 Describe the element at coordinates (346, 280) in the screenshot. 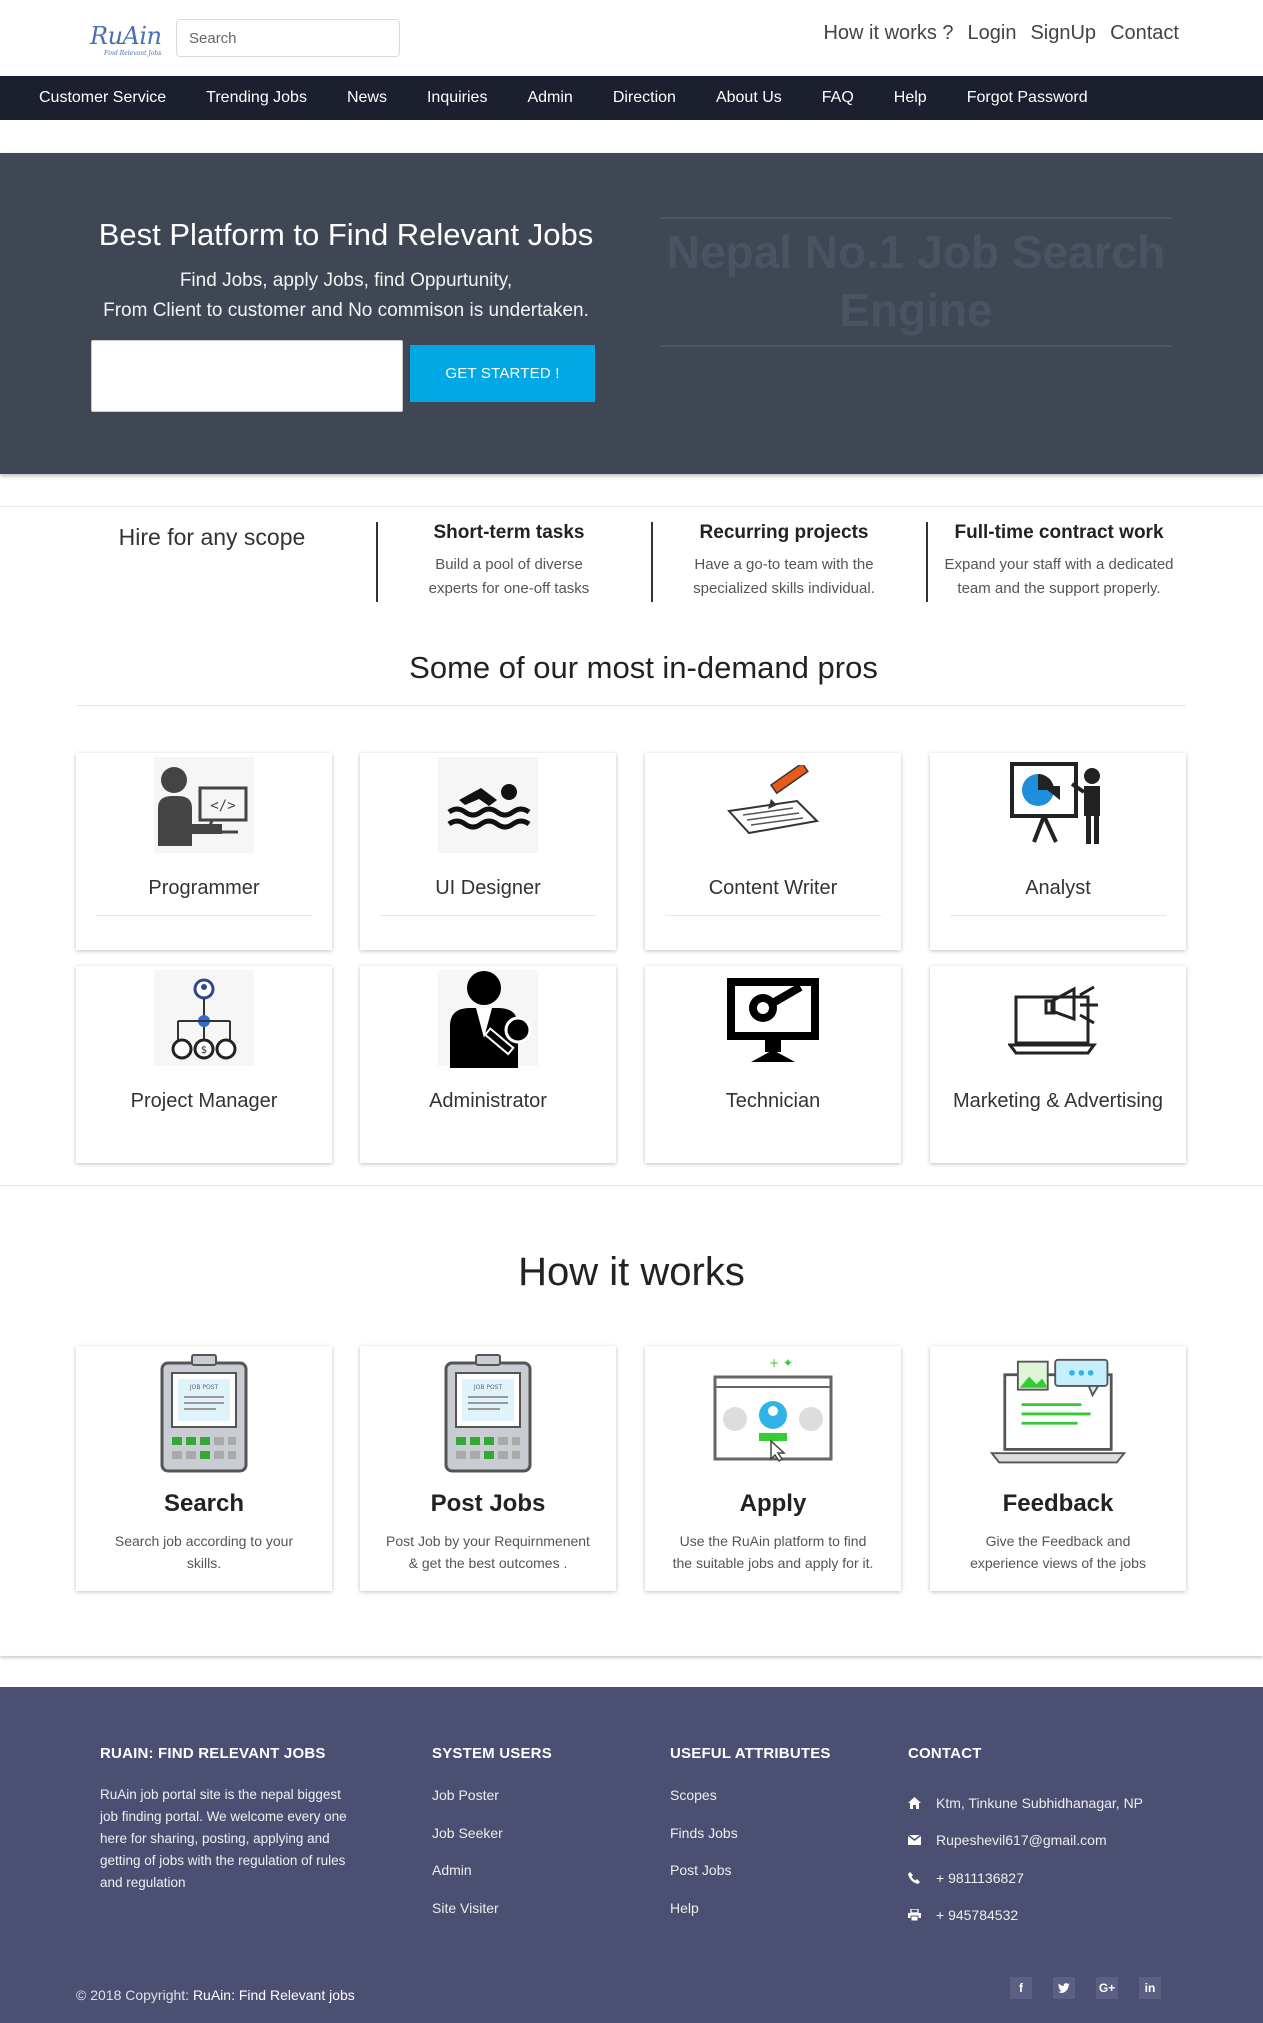

I see `hero-subtitle-line: Find Jobs, apply Jobs, find Oppurtunity,` at that location.